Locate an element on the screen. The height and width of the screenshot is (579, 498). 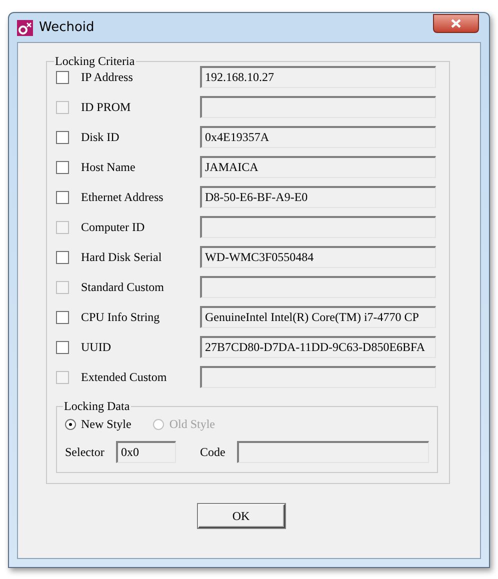
text-field: JAMAICA is located at coordinates (318, 167).